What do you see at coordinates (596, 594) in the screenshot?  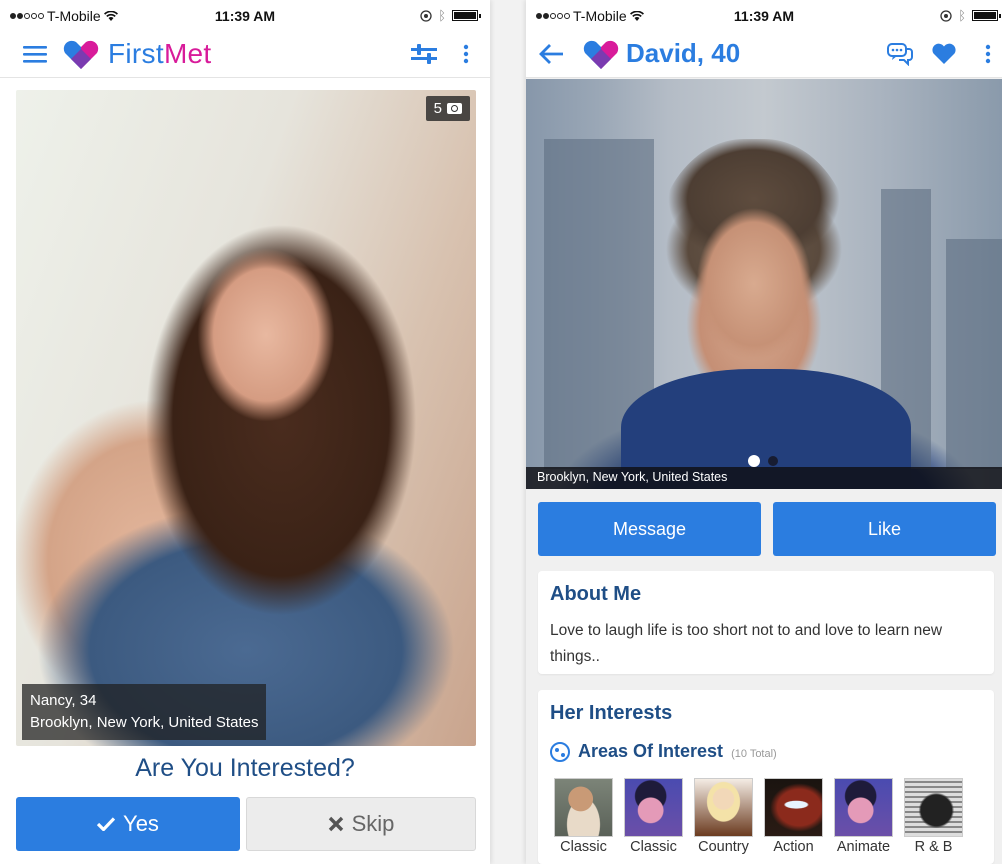 I see `about-me-heading: About Me` at bounding box center [596, 594].